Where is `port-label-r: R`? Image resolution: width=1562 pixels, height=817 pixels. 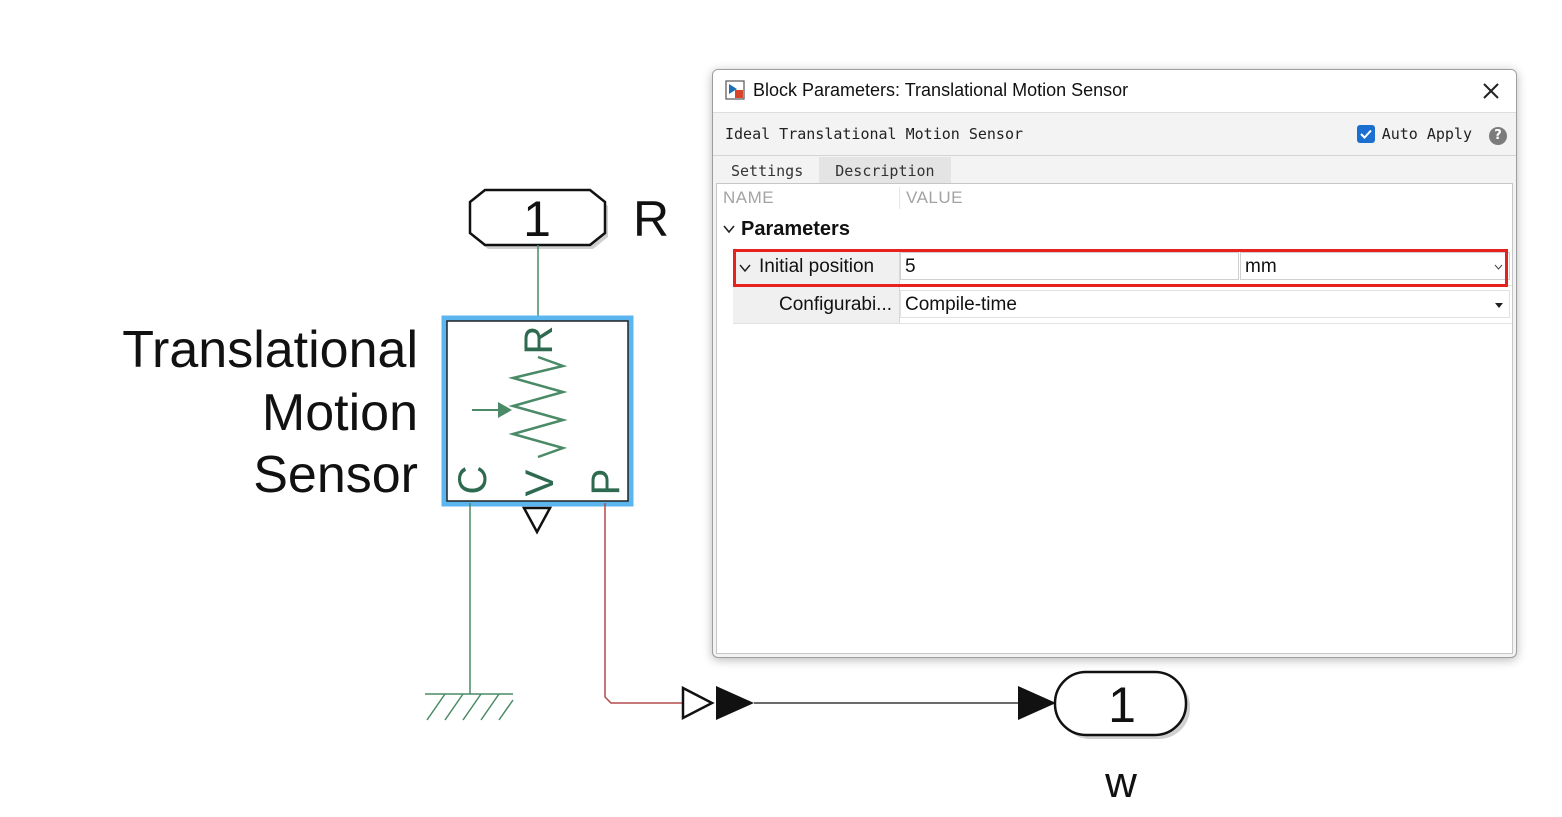
port-label-r: R is located at coordinates (539, 340).